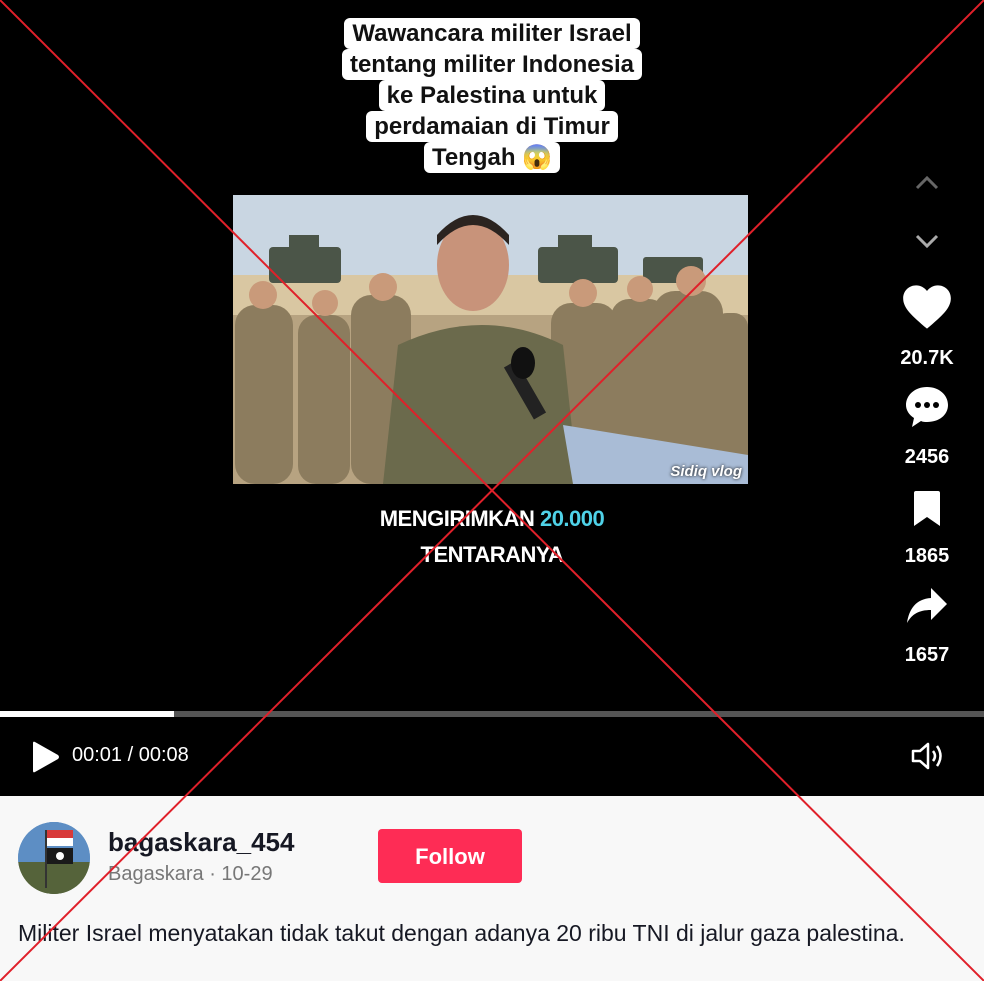 Image resolution: width=984 pixels, height=981 pixels. What do you see at coordinates (927, 655) in the screenshot?
I see `share-count: 1657` at bounding box center [927, 655].